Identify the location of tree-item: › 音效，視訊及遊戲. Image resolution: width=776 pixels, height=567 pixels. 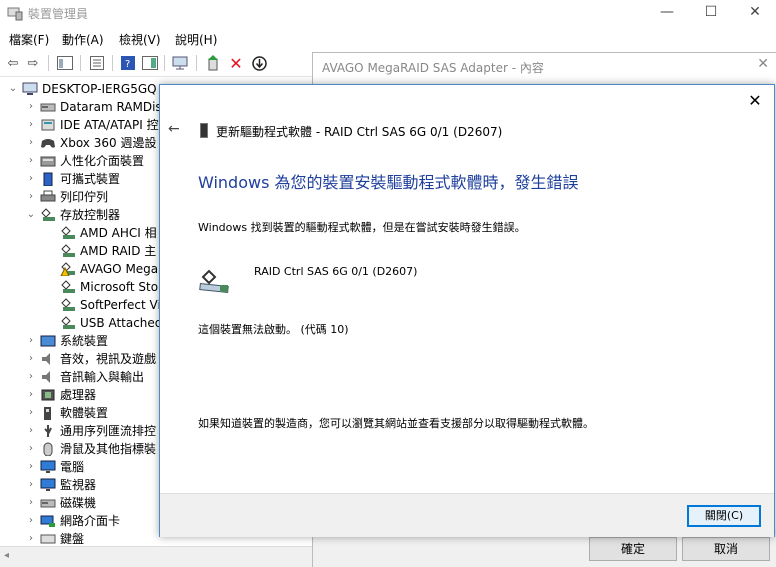
(80, 359).